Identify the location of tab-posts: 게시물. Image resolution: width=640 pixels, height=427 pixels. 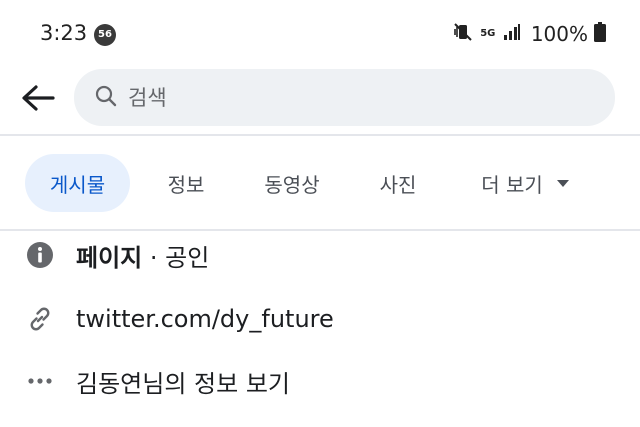
(77, 183).